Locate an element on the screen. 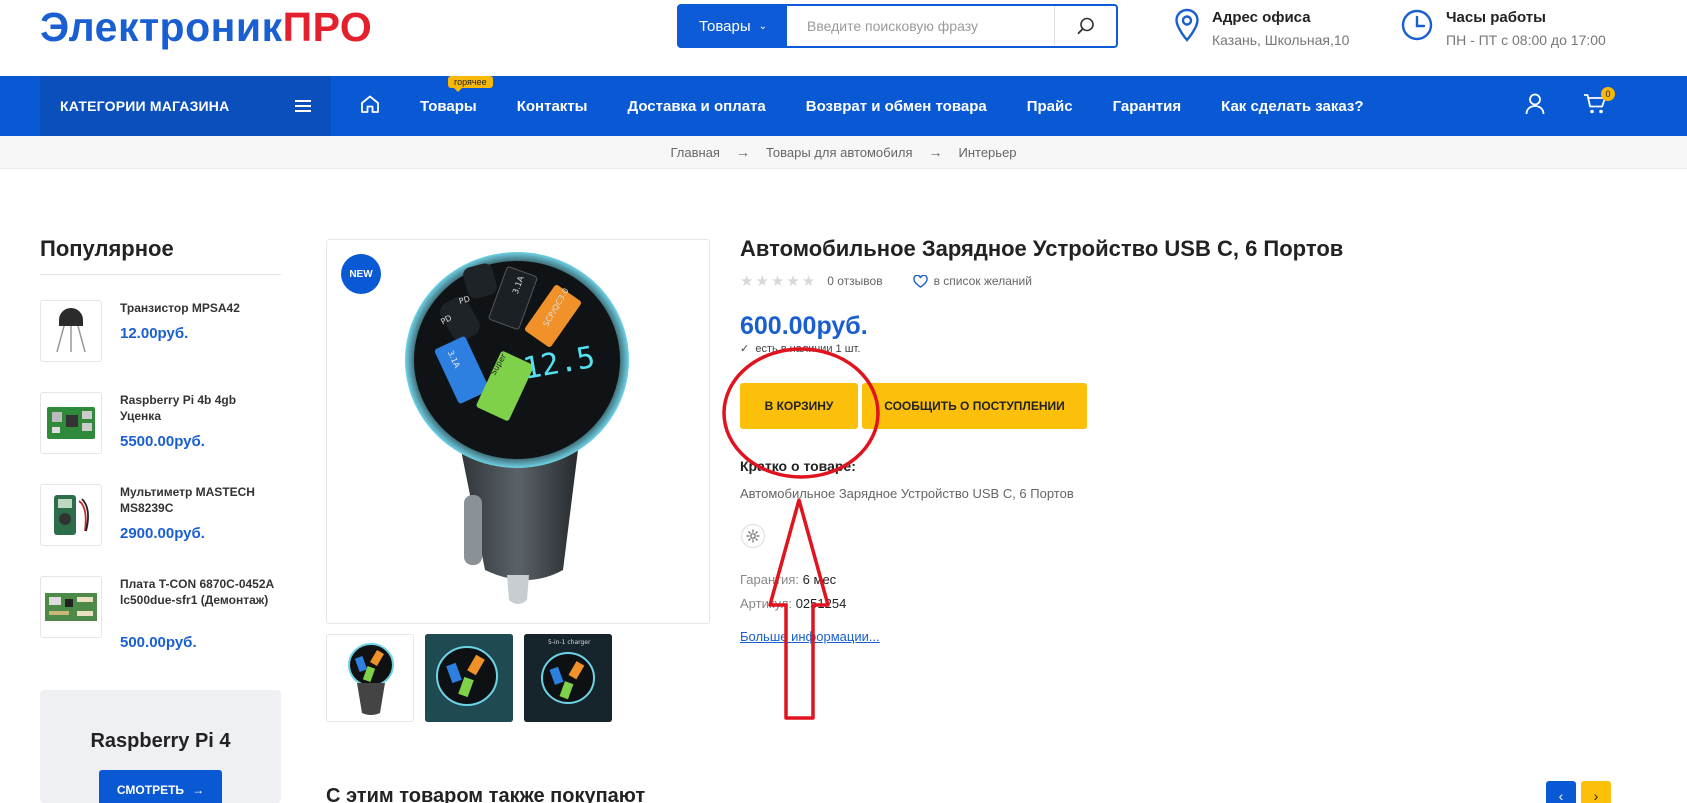 The width and height of the screenshot is (1687, 803). settings-button is located at coordinates (753, 536).